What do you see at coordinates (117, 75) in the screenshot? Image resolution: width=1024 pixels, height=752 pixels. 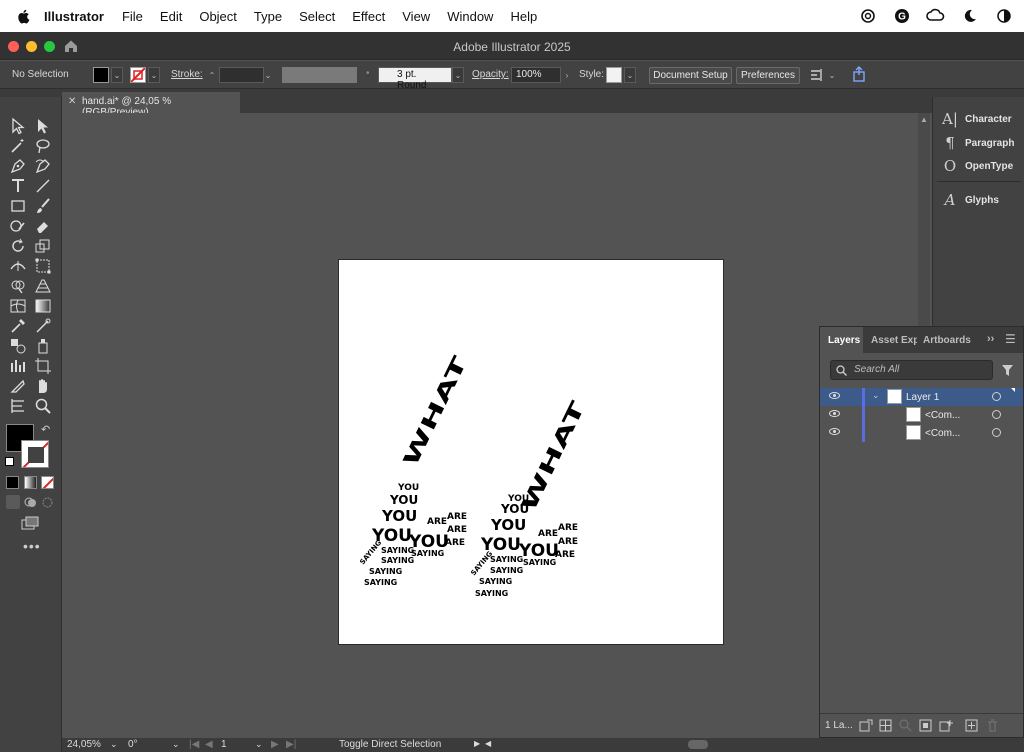 I see `fill-dropdown: ⌄` at bounding box center [117, 75].